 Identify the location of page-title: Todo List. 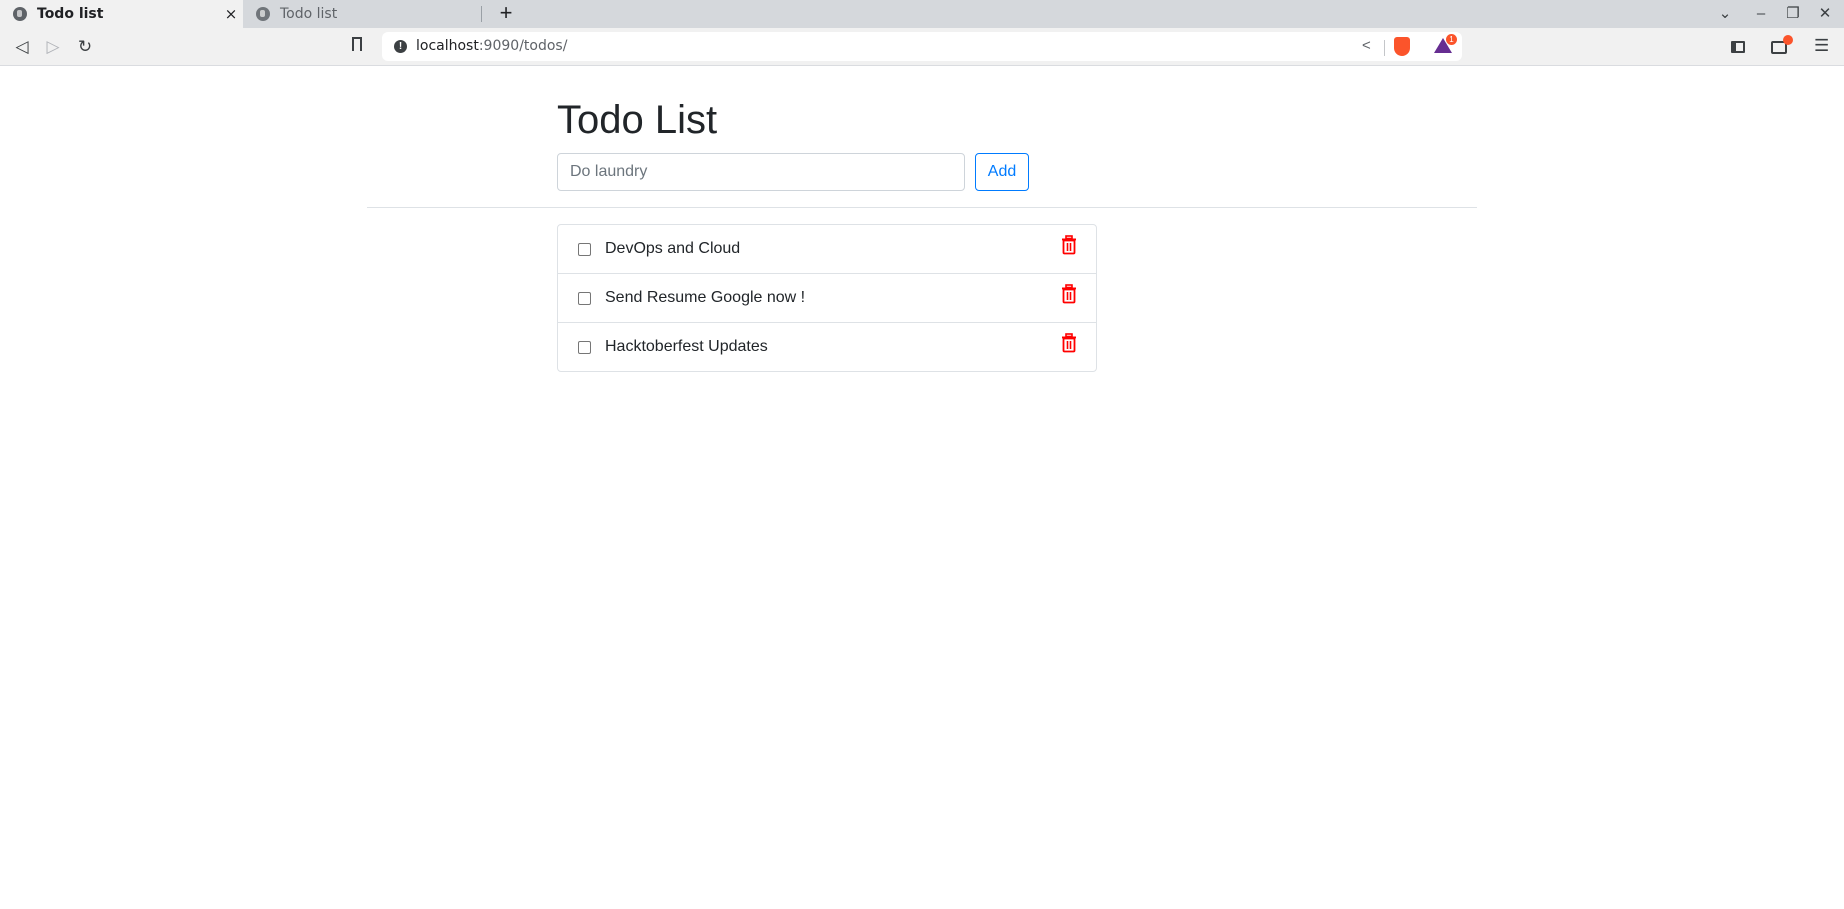
(637, 120).